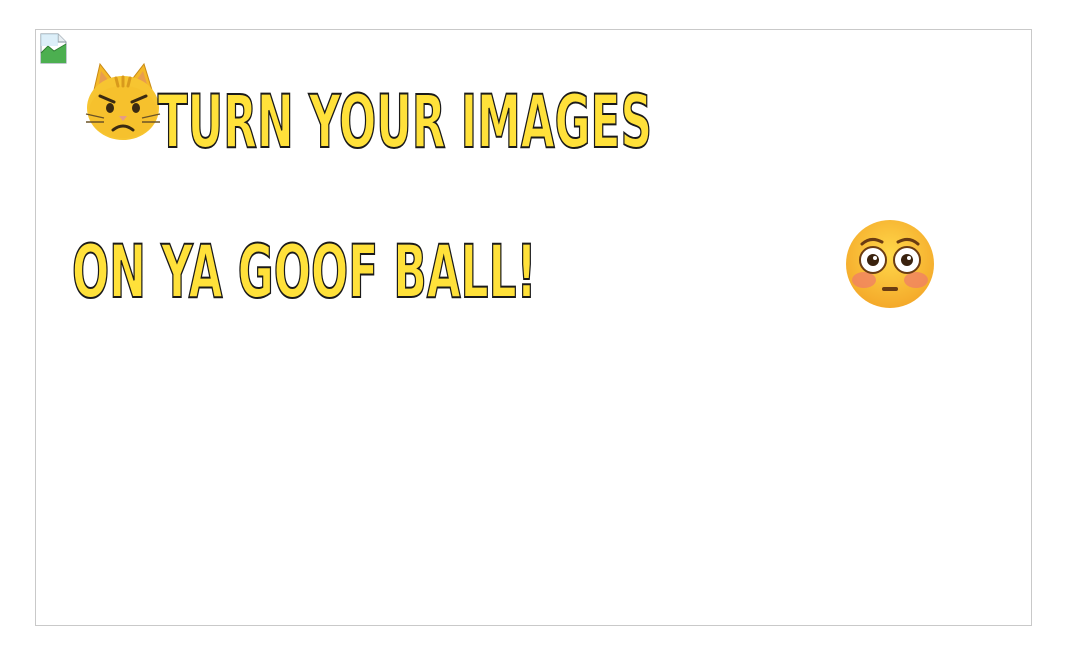 The image size is (1086, 652). What do you see at coordinates (405, 122) in the screenshot?
I see `headline-line-1-text: TURN YOUR IMAGES` at bounding box center [405, 122].